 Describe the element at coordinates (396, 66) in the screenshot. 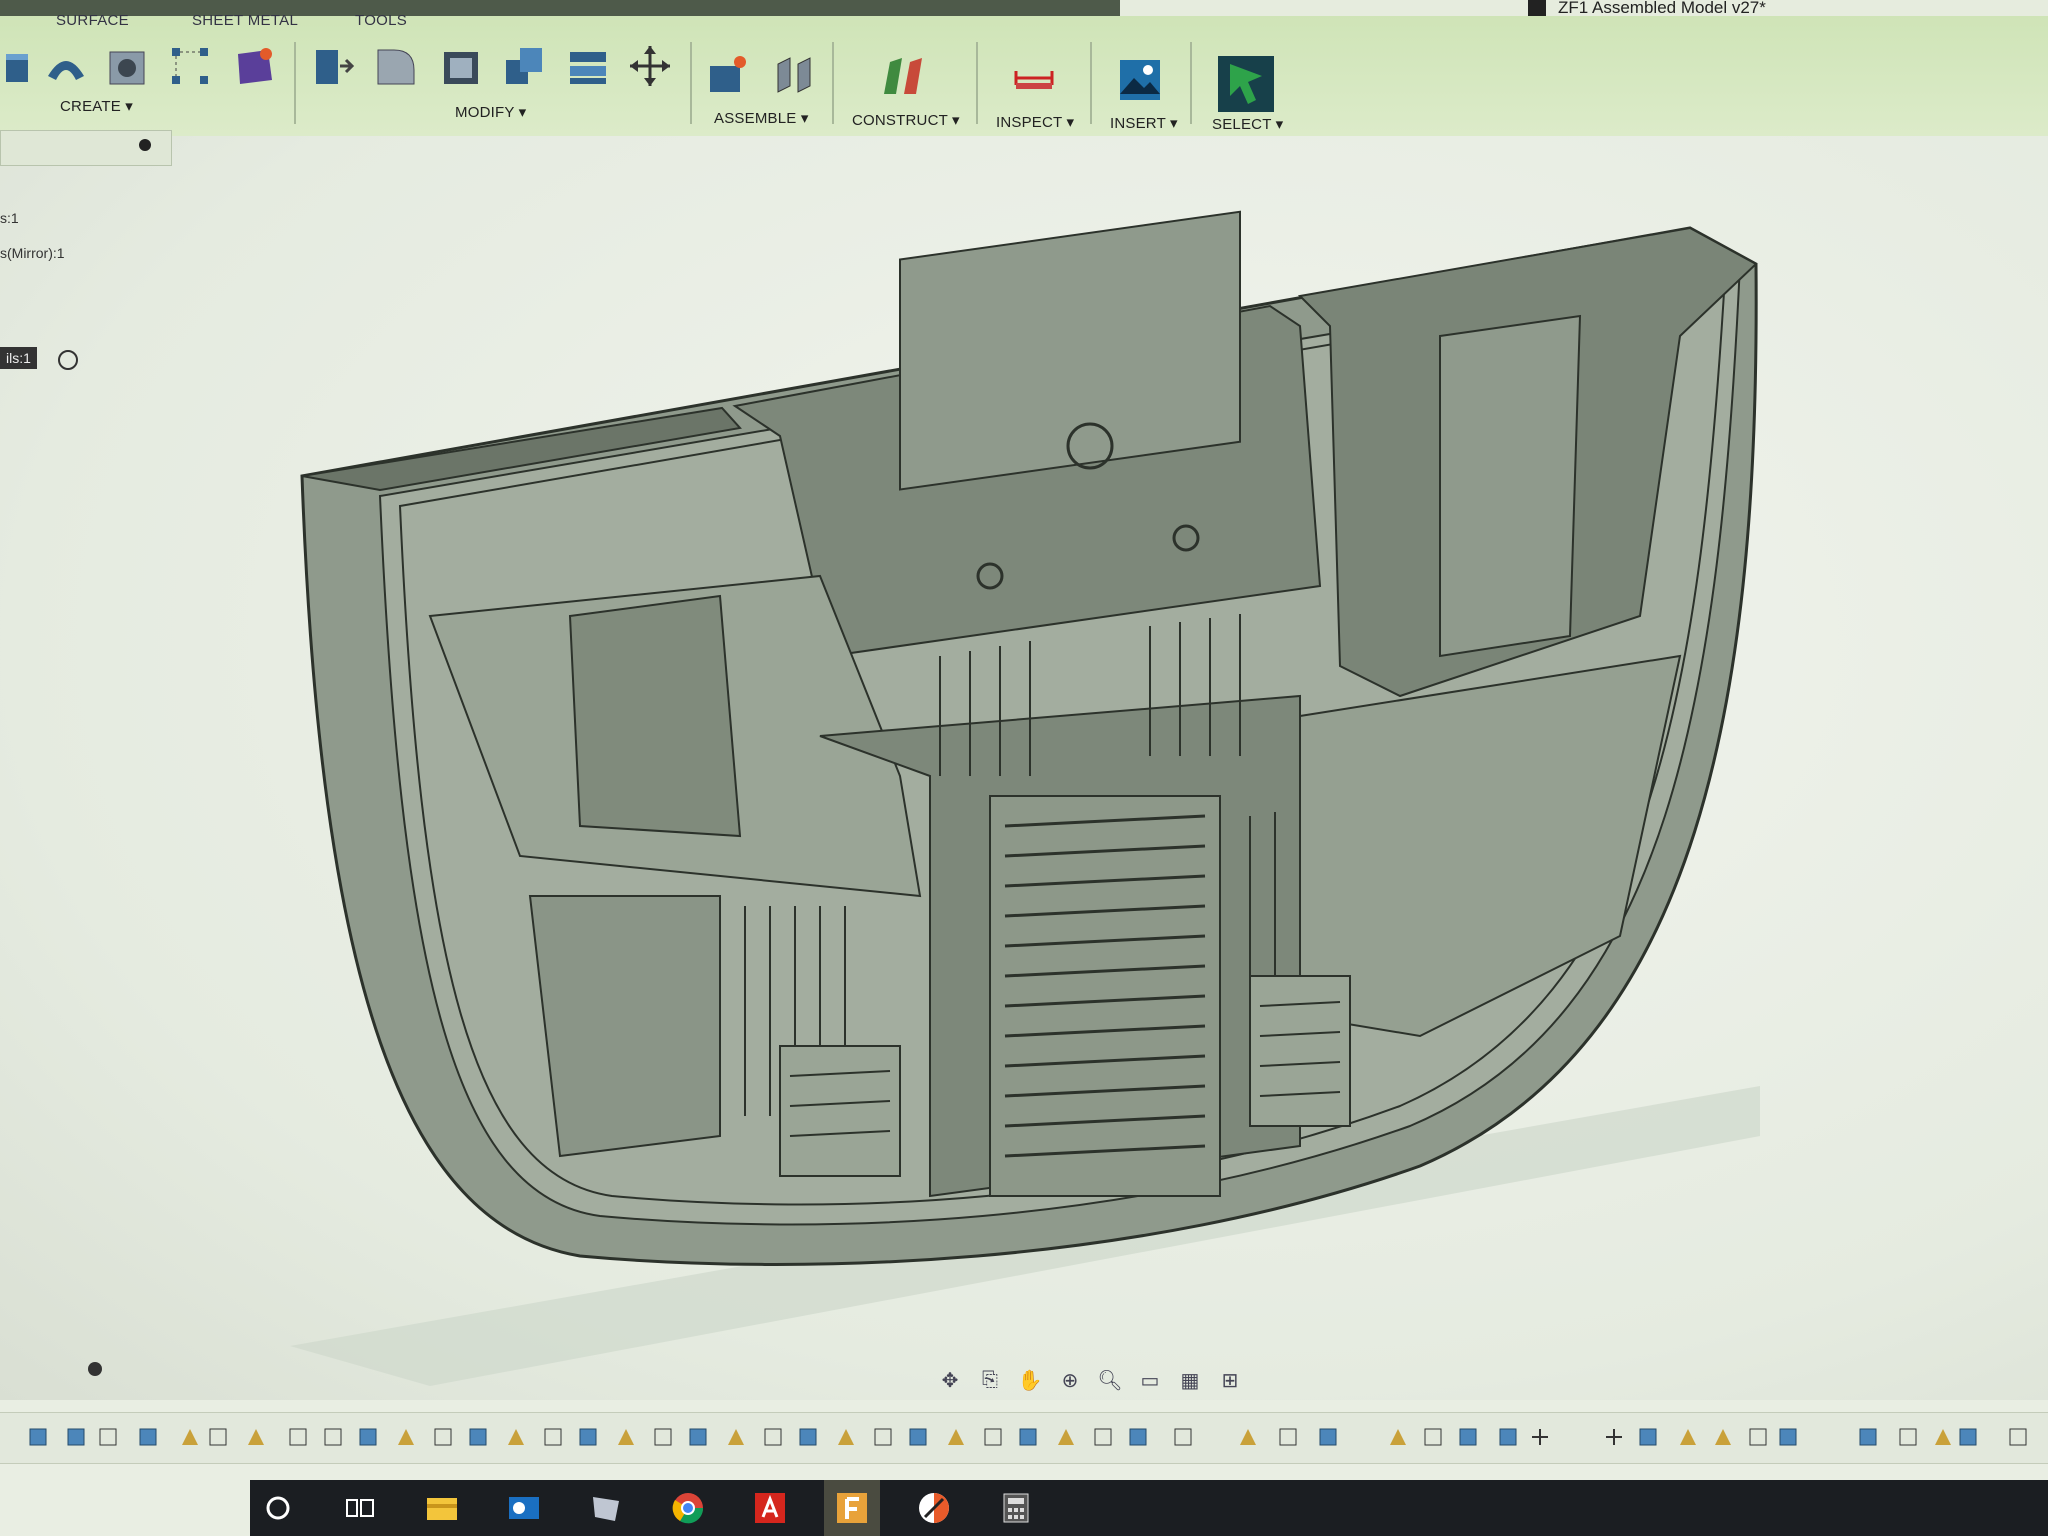

I see `fillet-icon` at that location.